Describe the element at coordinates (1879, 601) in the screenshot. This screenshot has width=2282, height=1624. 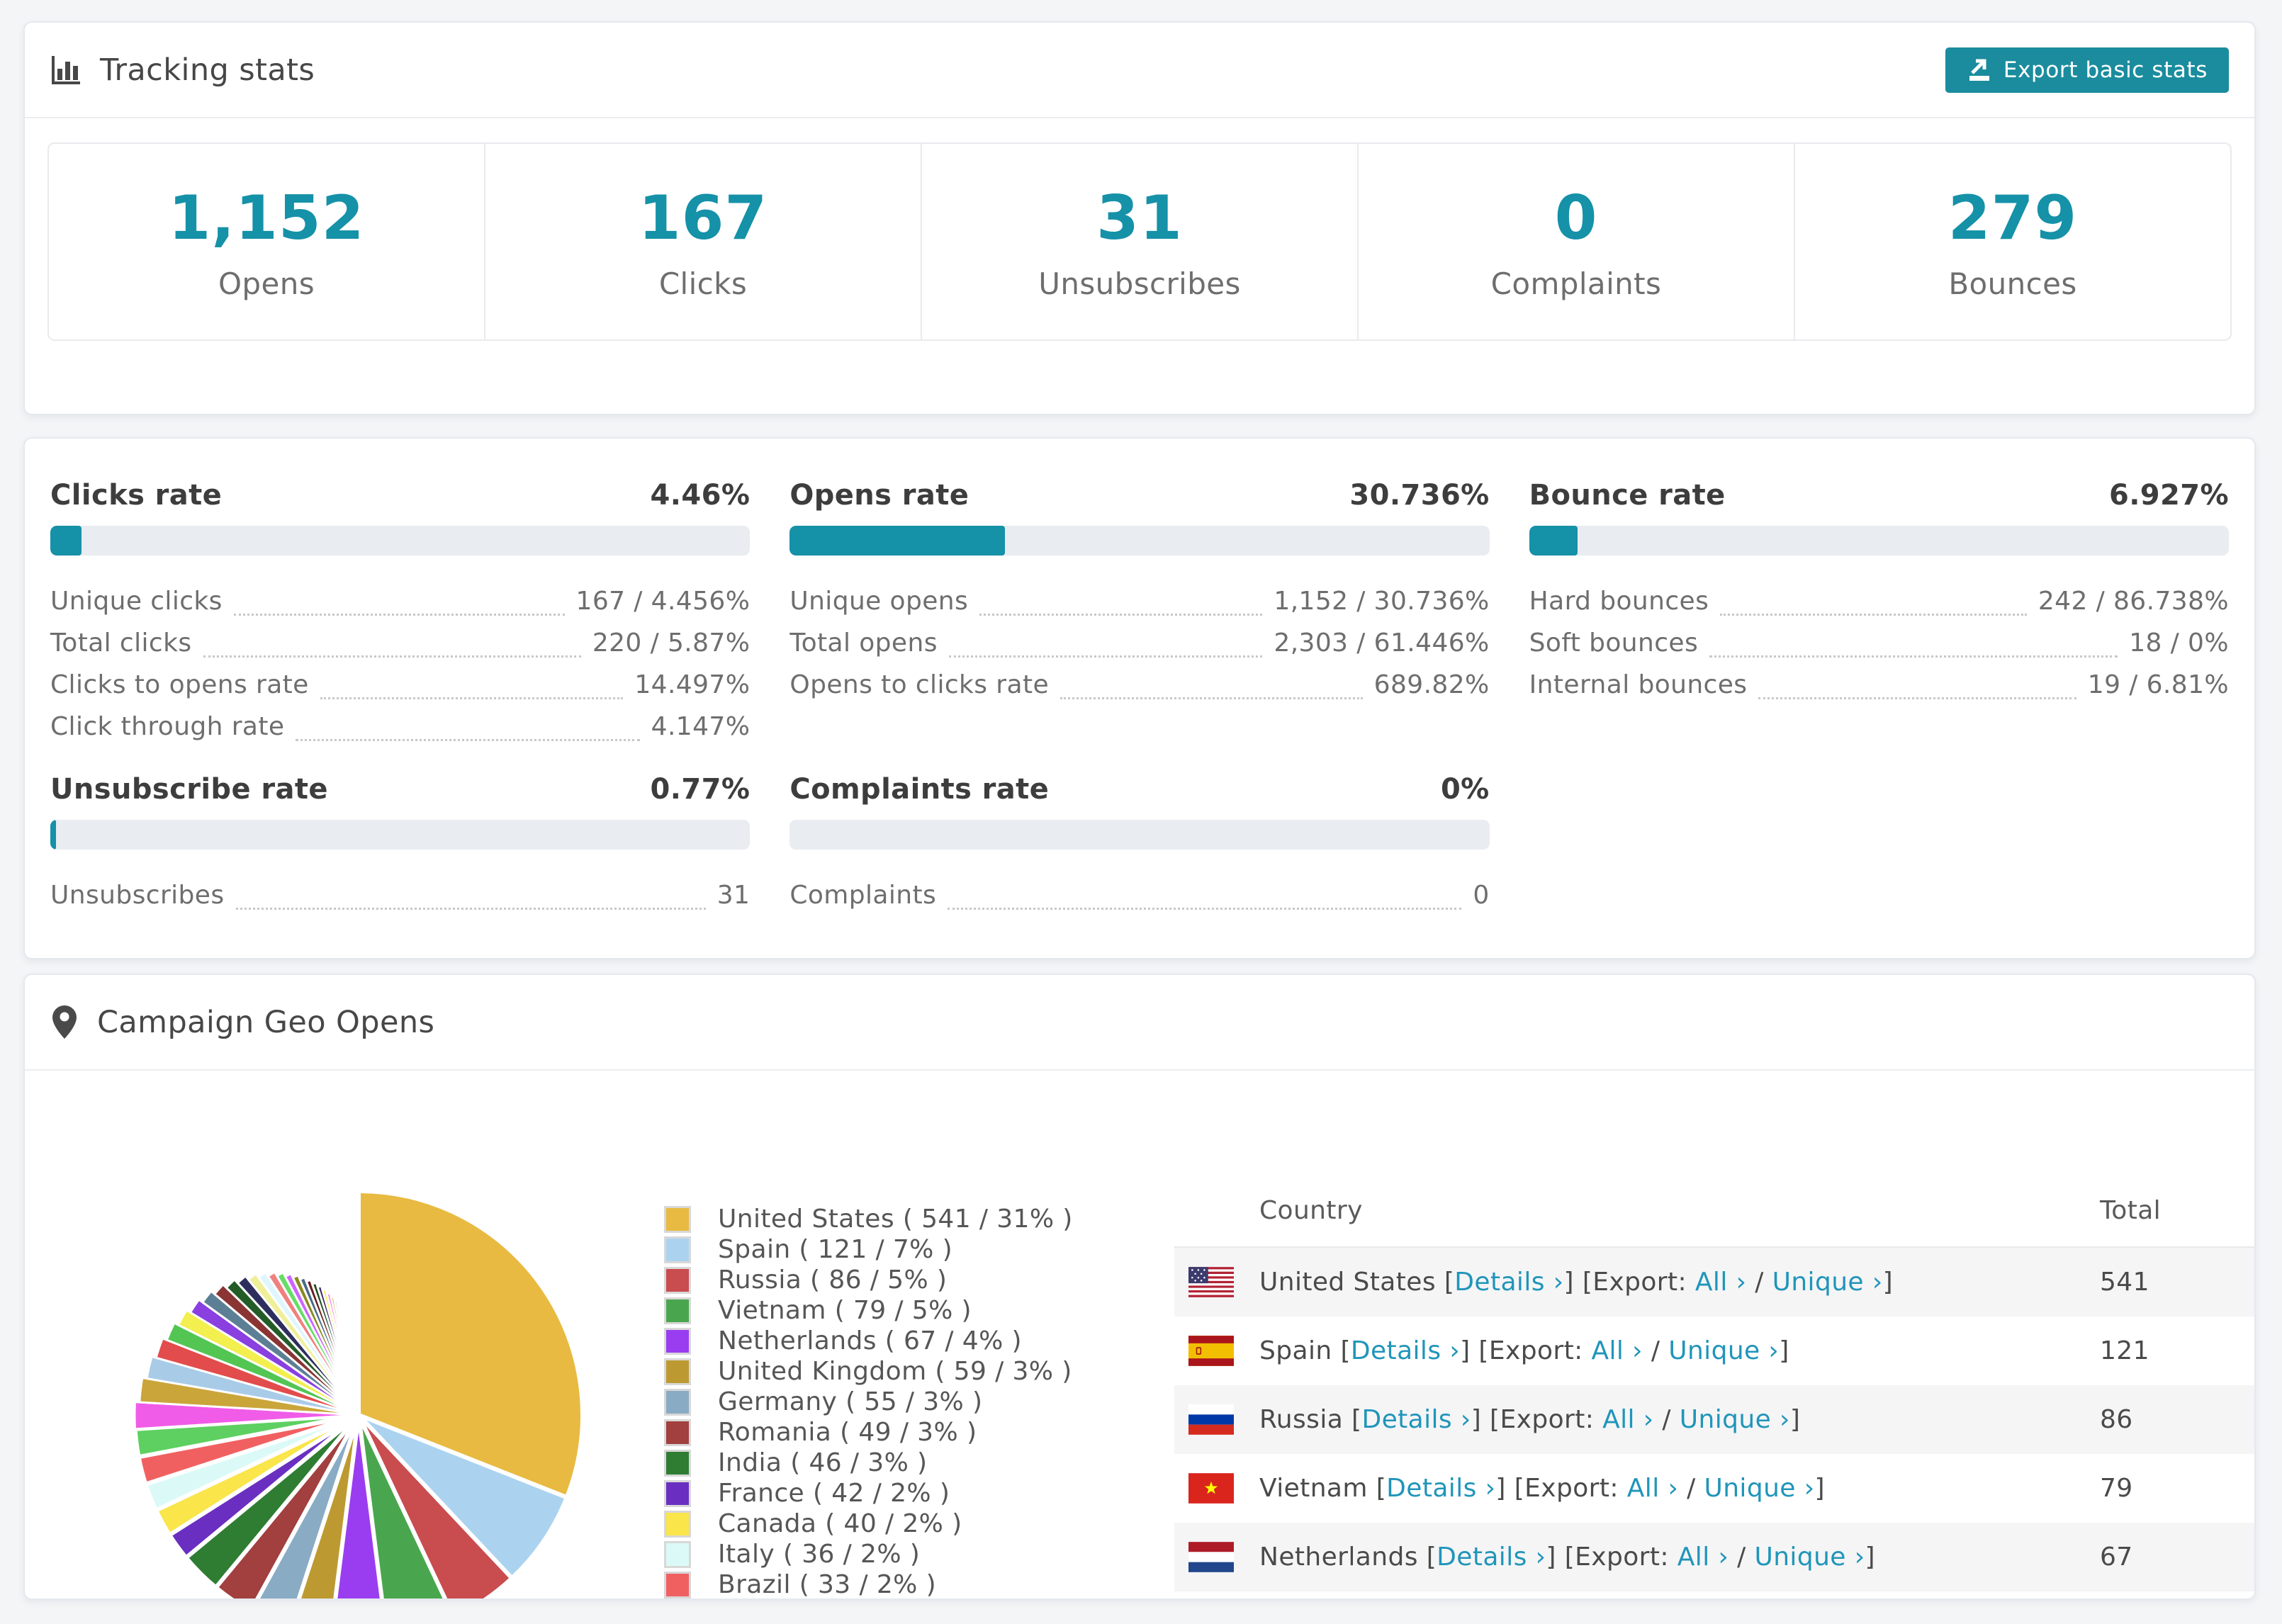
I see `rate-detail-row: Hard bounces 242 / 86.738%` at that location.